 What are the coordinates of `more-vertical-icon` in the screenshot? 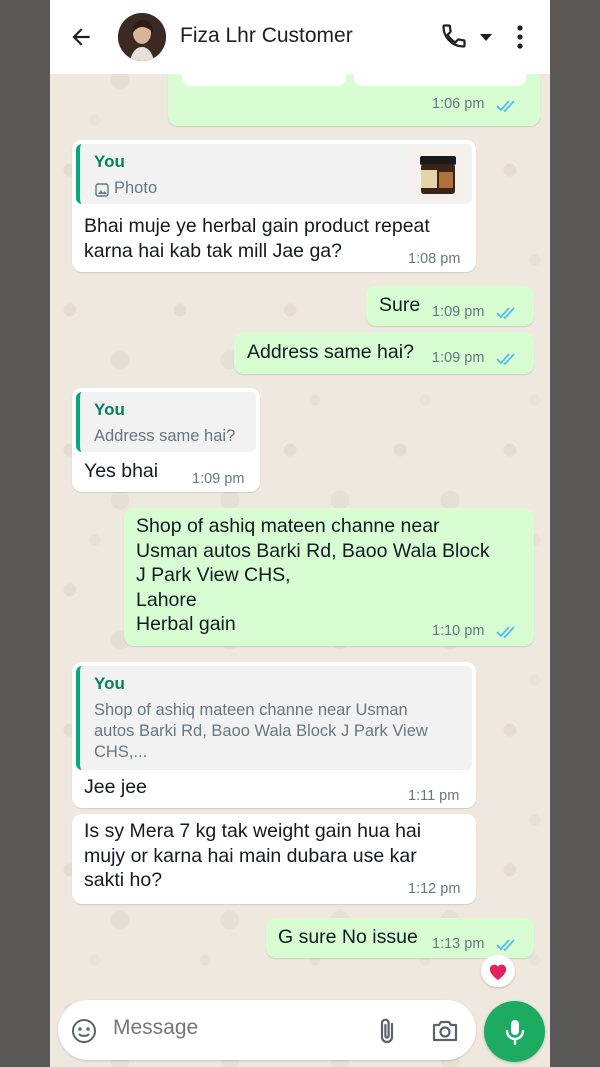 It's located at (520, 37).